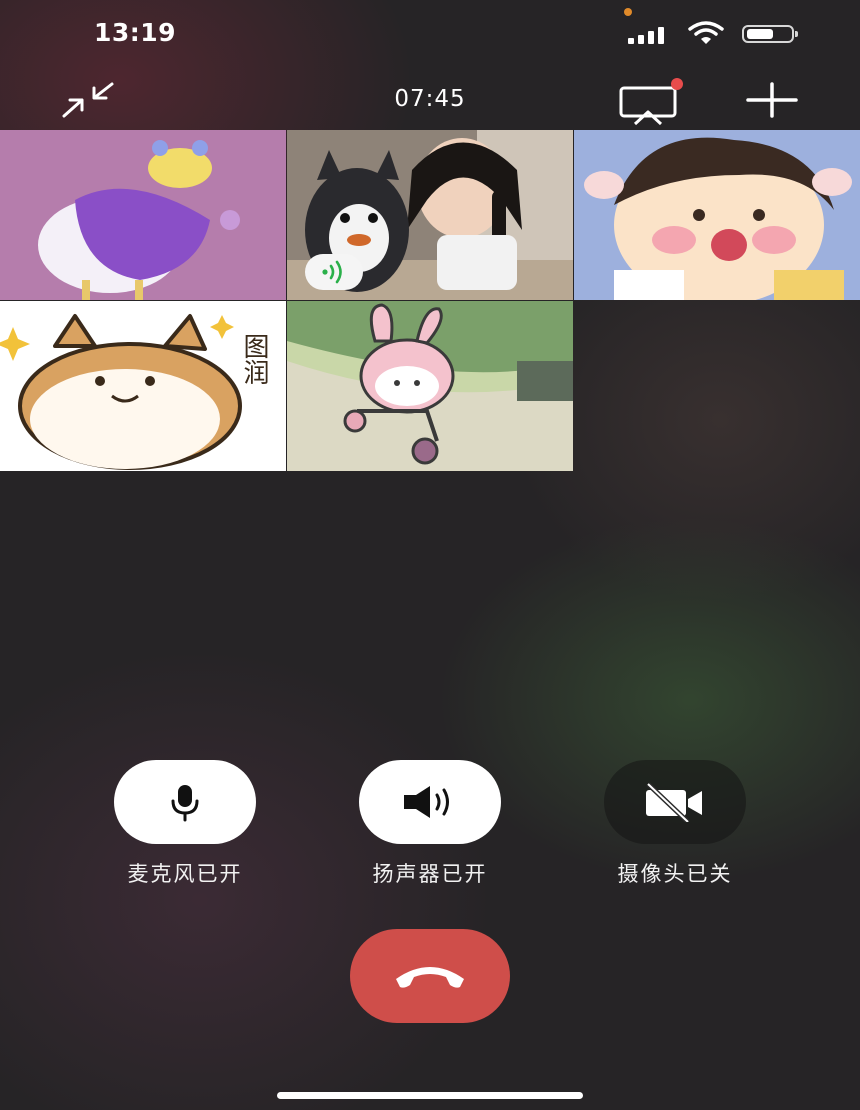 This screenshot has height=1110, width=860. I want to click on sound-wave-icon, so click(332, 272).